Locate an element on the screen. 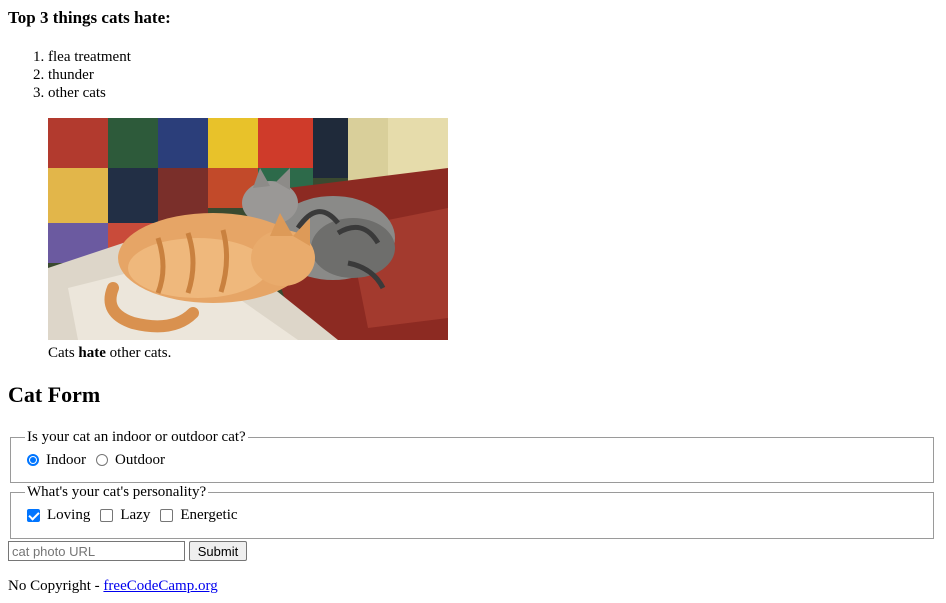  caption-text-start: Cats is located at coordinates (63, 353).